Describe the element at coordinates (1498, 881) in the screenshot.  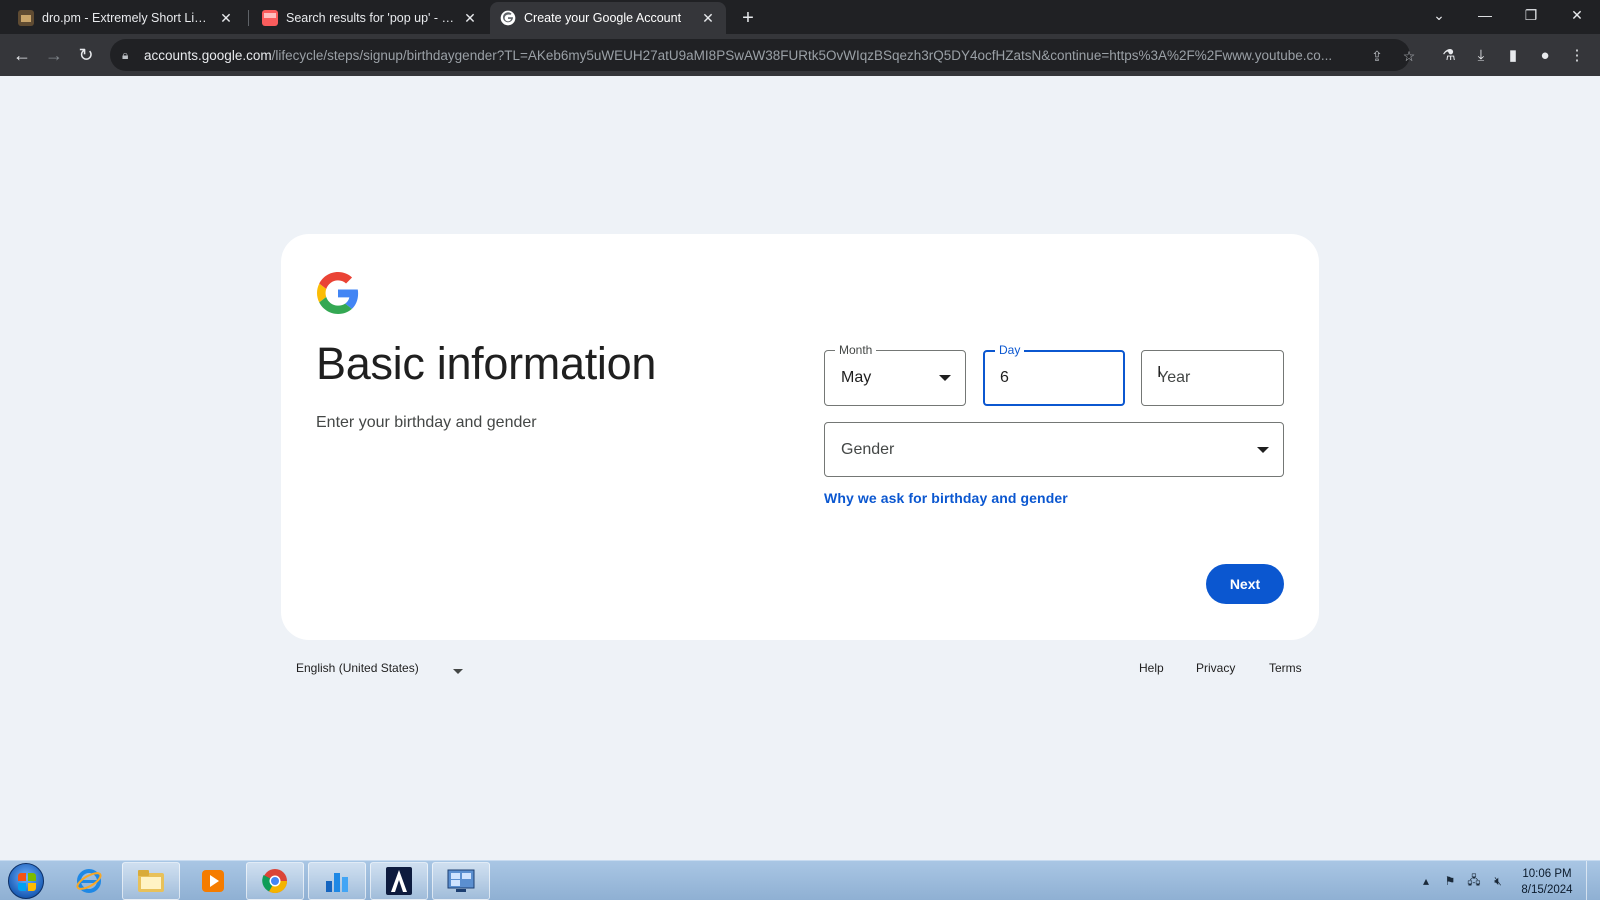
I see `volume-muted-icon: 🔇︎` at that location.